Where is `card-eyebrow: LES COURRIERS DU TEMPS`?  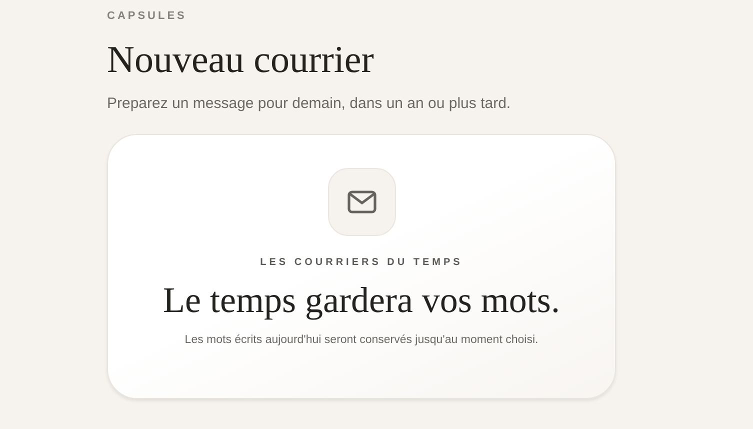
card-eyebrow: LES COURRIERS DU TEMPS is located at coordinates (361, 263).